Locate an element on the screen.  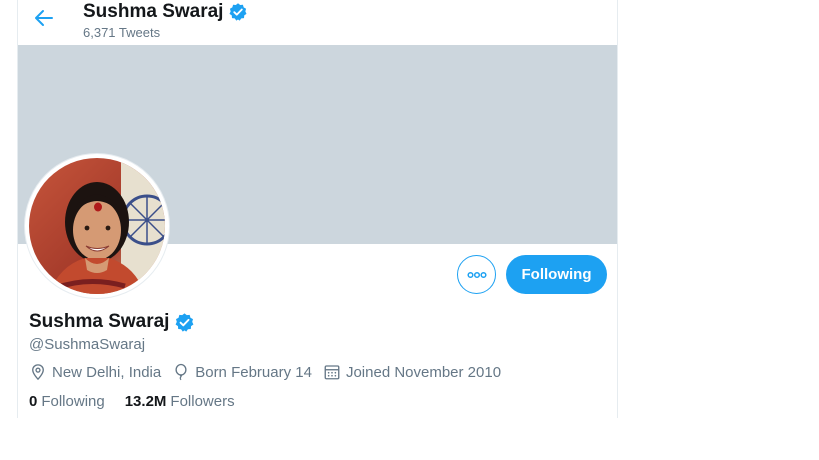
birthday-item: Born February 14 is located at coordinates (242, 372).